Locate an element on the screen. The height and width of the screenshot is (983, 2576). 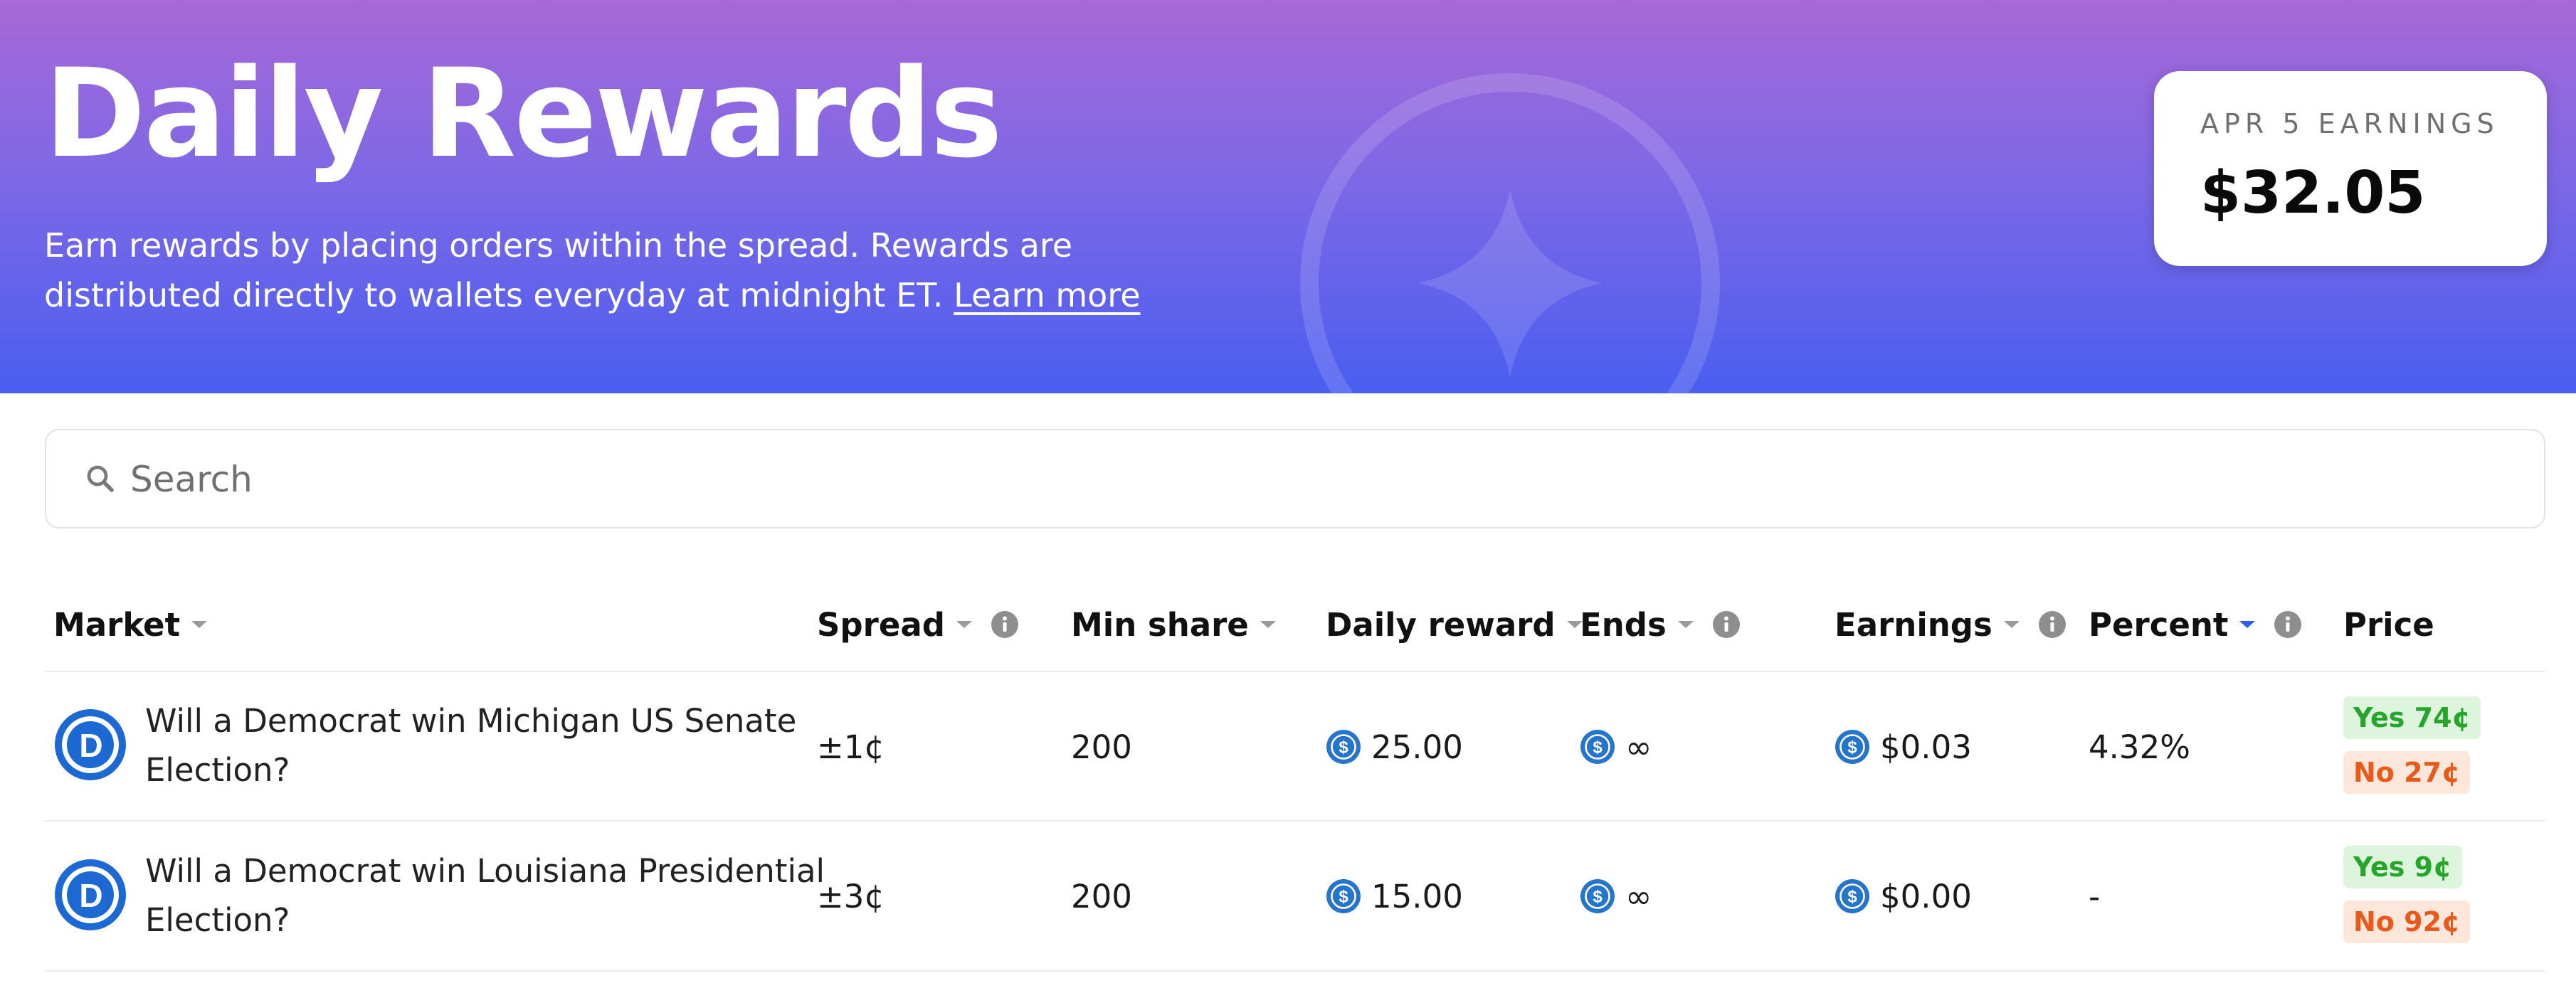
column-header-label: Price is located at coordinates (2388, 624).